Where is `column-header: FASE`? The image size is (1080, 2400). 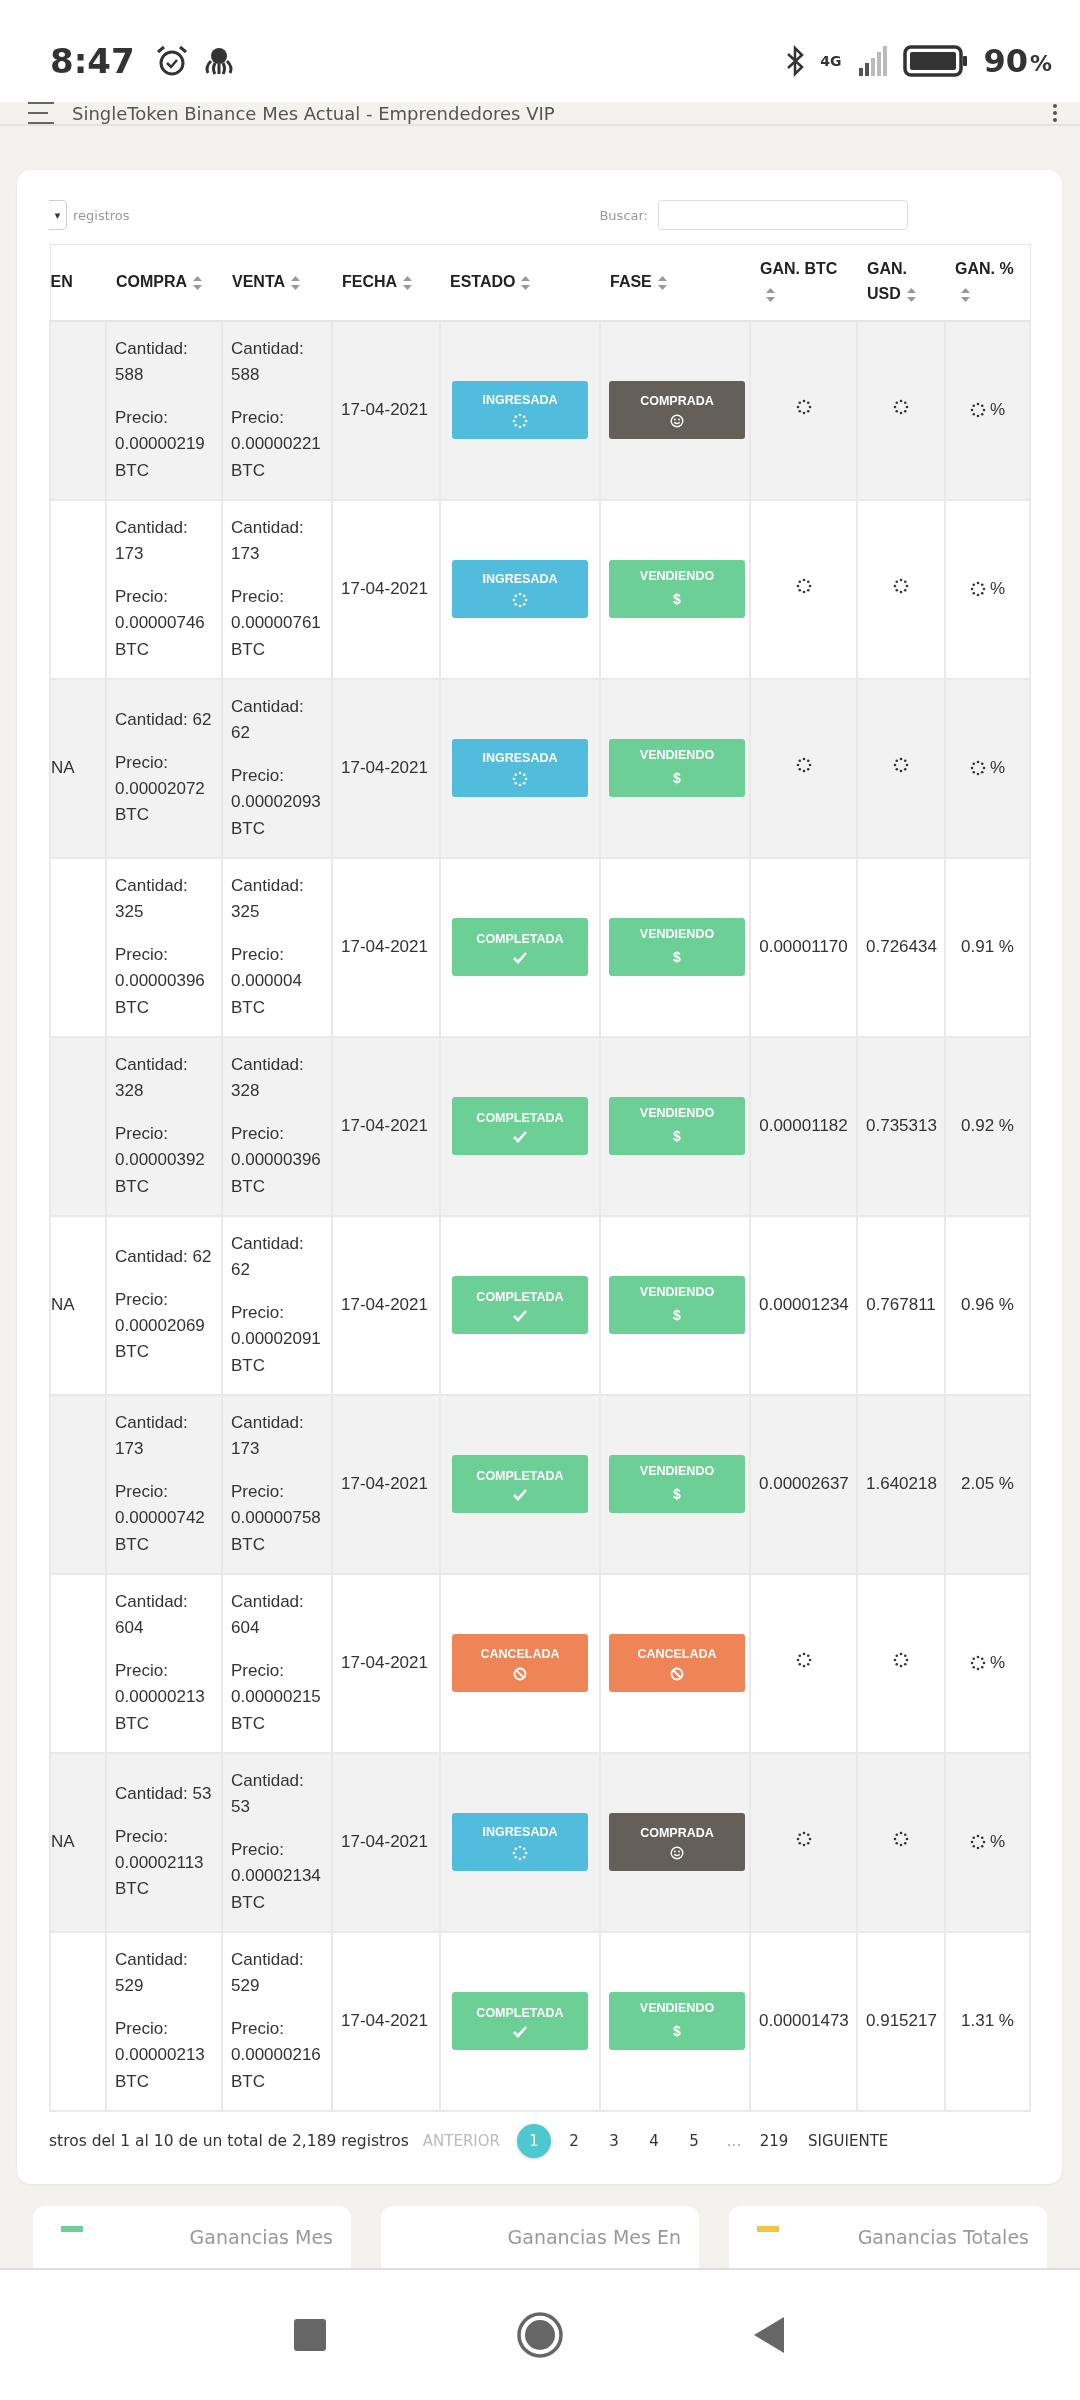
column-header: FASE is located at coordinates (675, 282).